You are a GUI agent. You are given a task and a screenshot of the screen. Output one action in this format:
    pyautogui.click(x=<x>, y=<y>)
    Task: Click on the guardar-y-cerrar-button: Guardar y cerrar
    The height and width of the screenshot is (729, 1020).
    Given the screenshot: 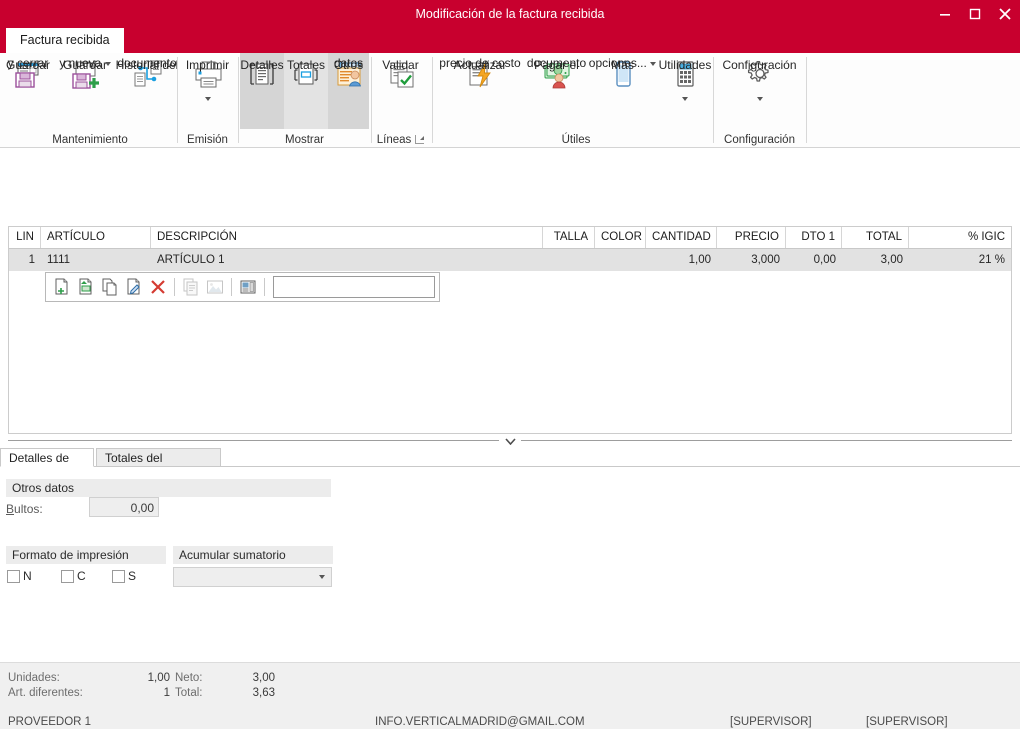 What is the action you would take?
    pyautogui.click(x=28, y=73)
    